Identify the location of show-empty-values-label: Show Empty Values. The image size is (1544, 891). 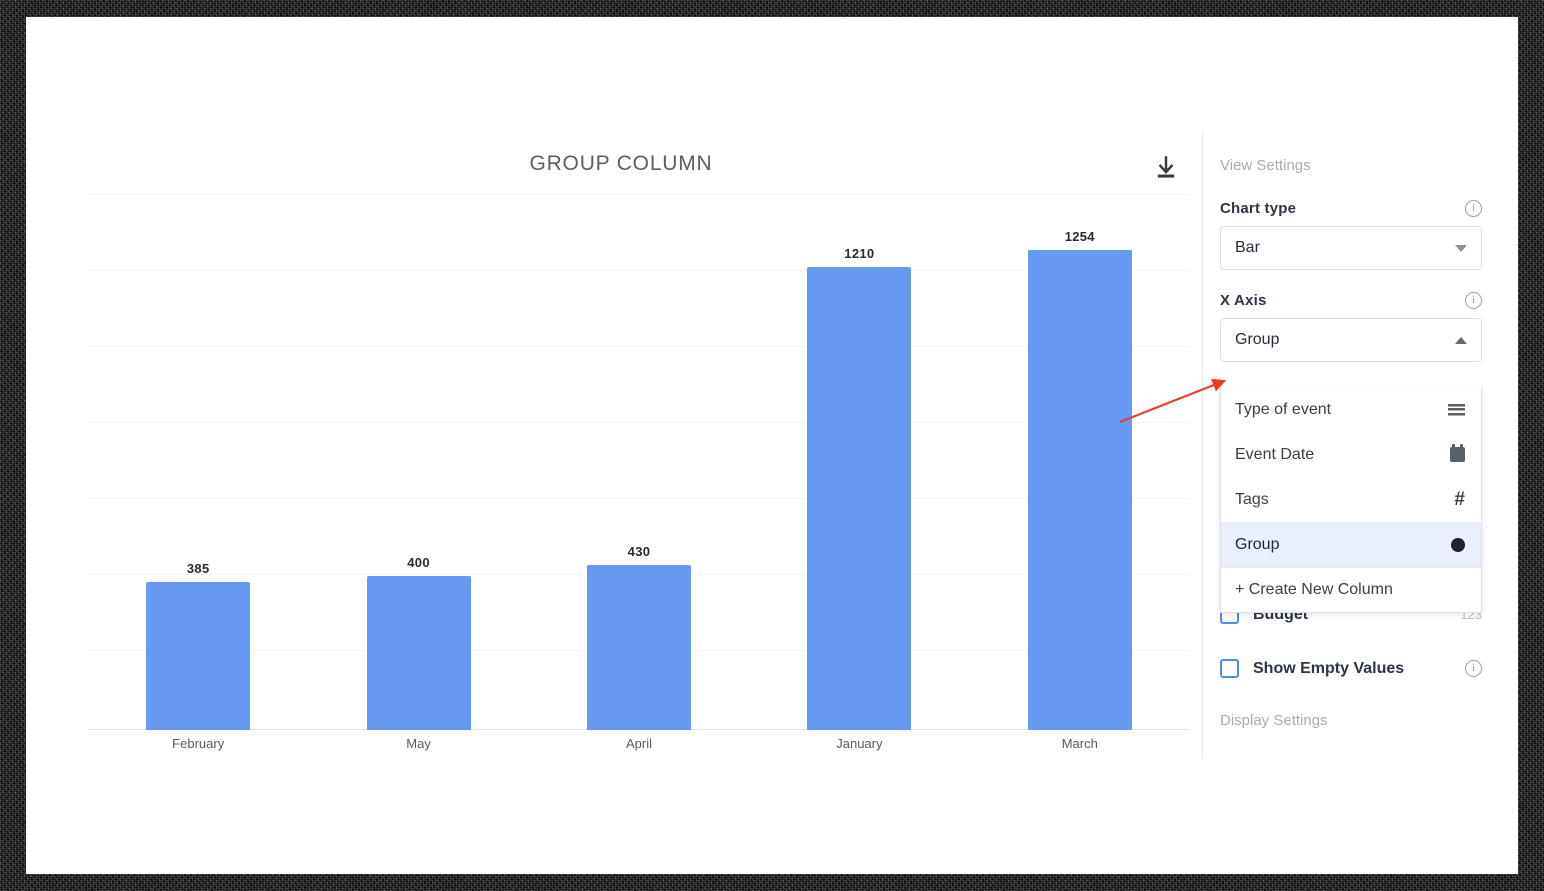
(1329, 668).